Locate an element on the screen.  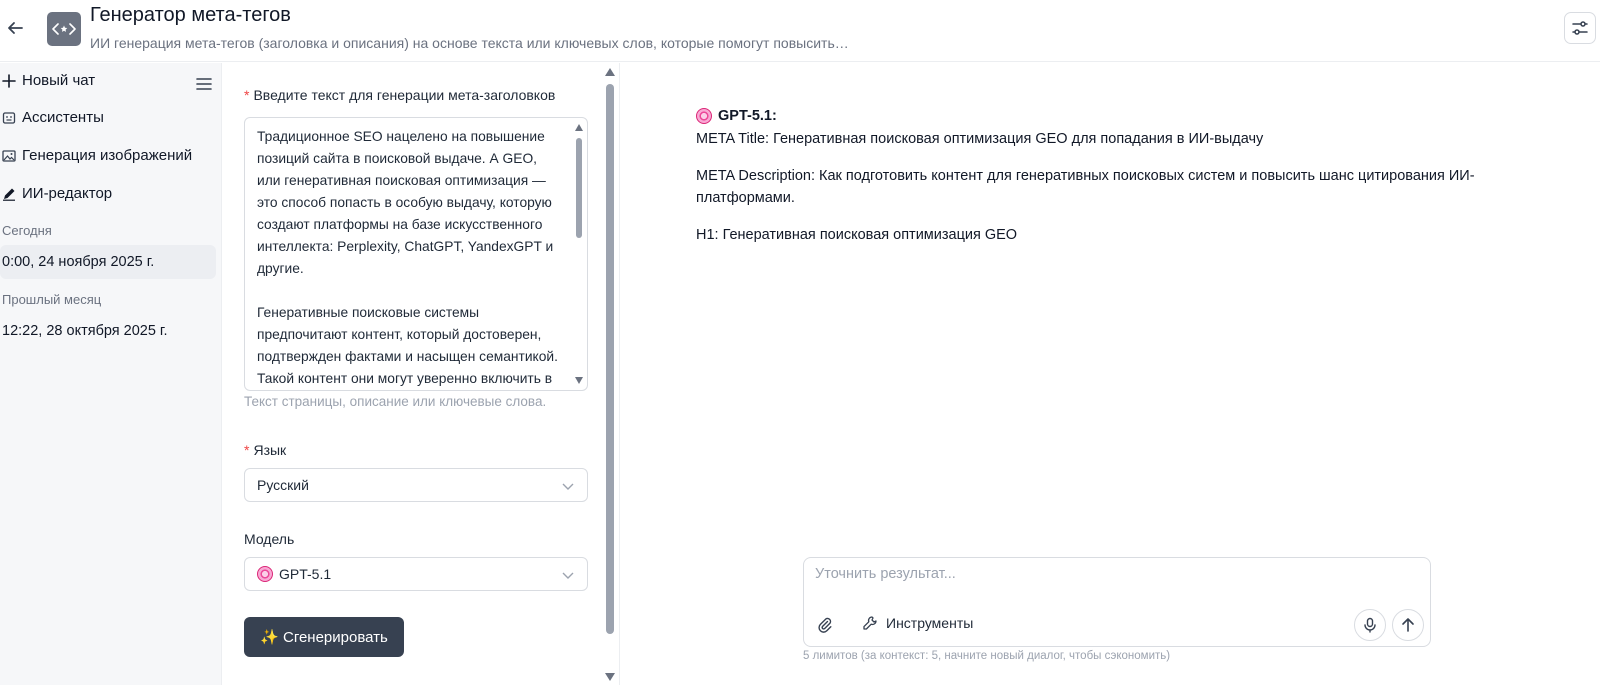
new-chat-label: Новый чат is located at coordinates (59, 80).